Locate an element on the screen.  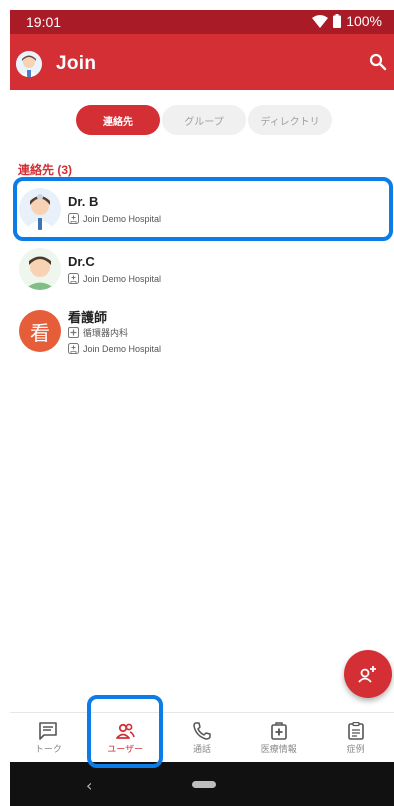
tab-contacts: 連絡先 is located at coordinates (118, 120).